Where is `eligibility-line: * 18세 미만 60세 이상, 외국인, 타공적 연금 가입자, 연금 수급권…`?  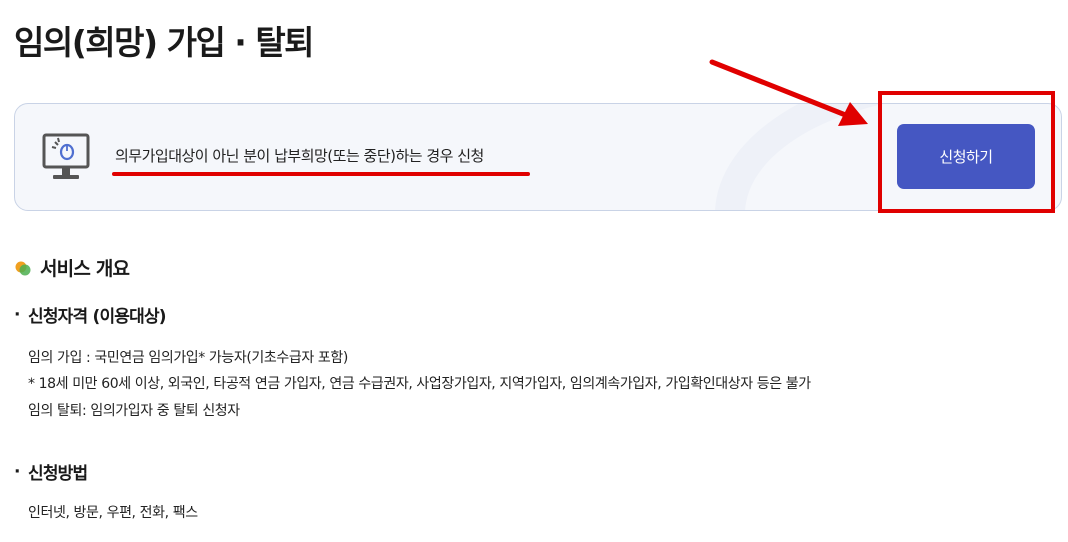 eligibility-line: * 18세 미만 60세 이상, 외국인, 타공적 연금 가입자, 연금 수급권… is located at coordinates (419, 384).